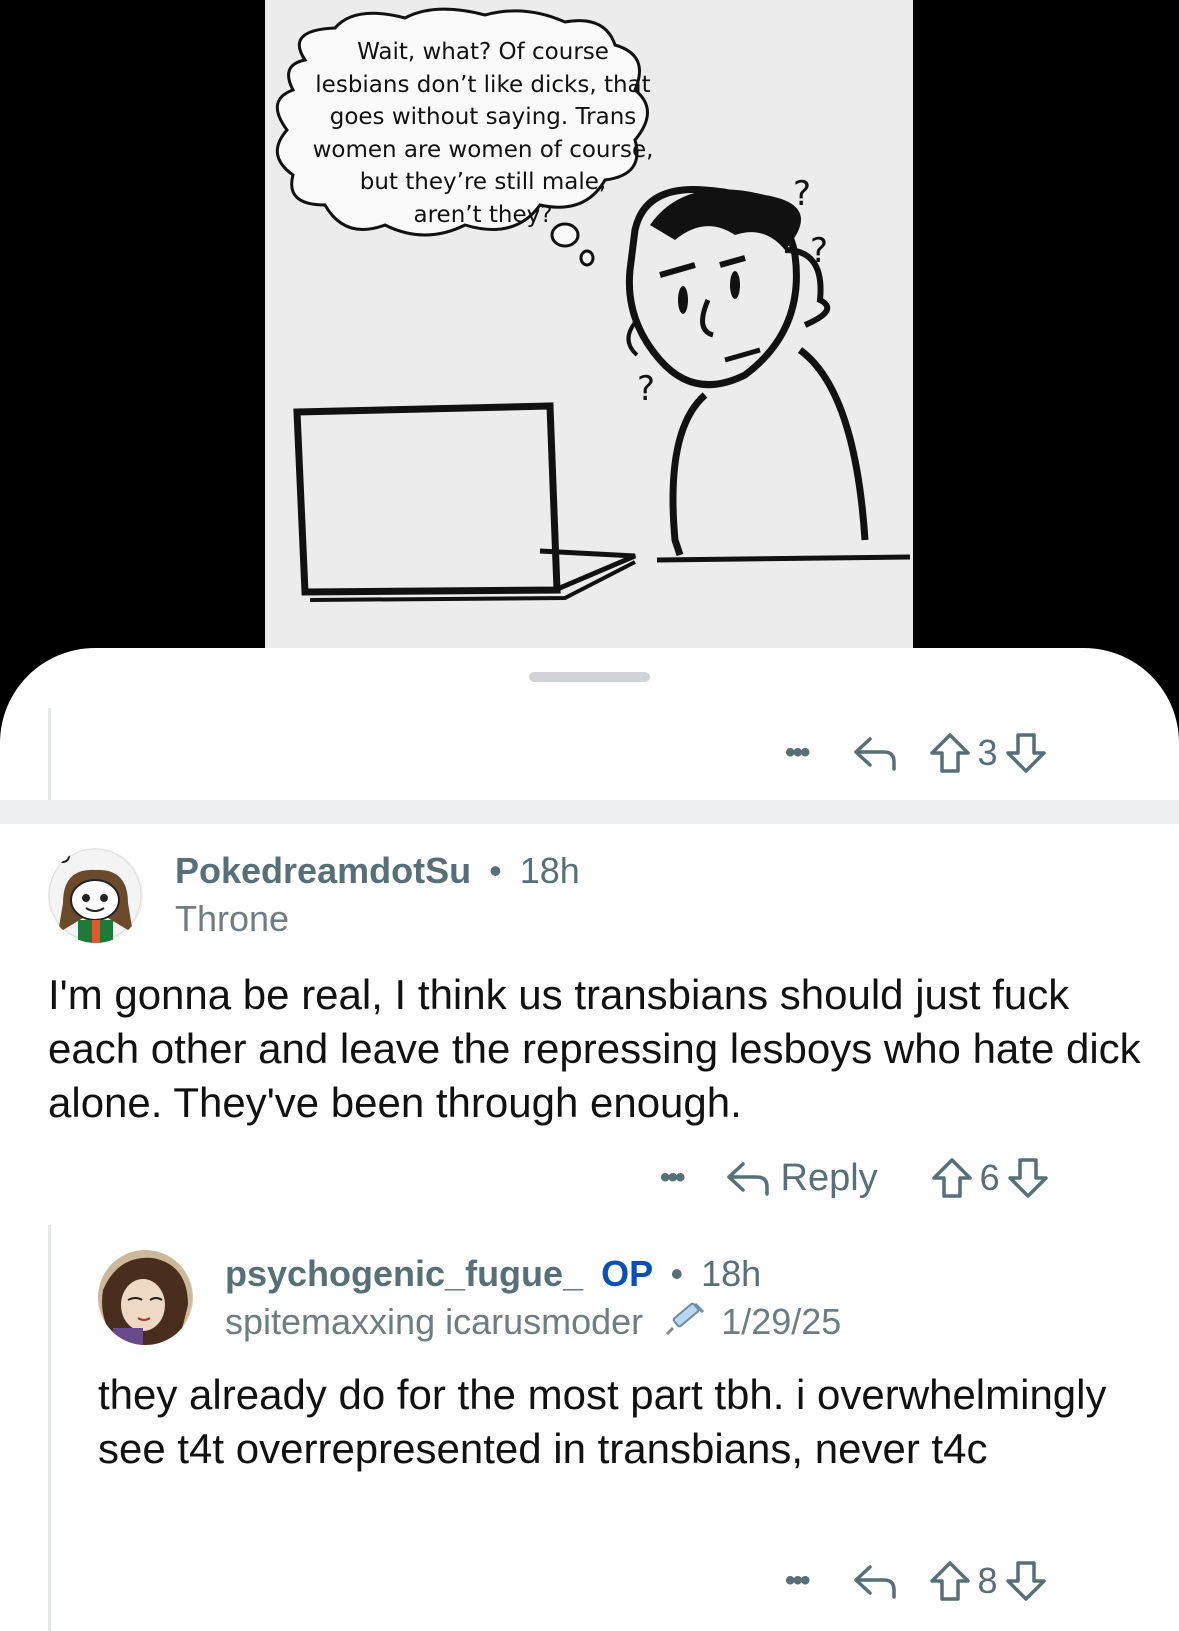 The width and height of the screenshot is (1179, 1631). Describe the element at coordinates (323, 870) in the screenshot. I see `username: PokedreamdotSu` at that location.